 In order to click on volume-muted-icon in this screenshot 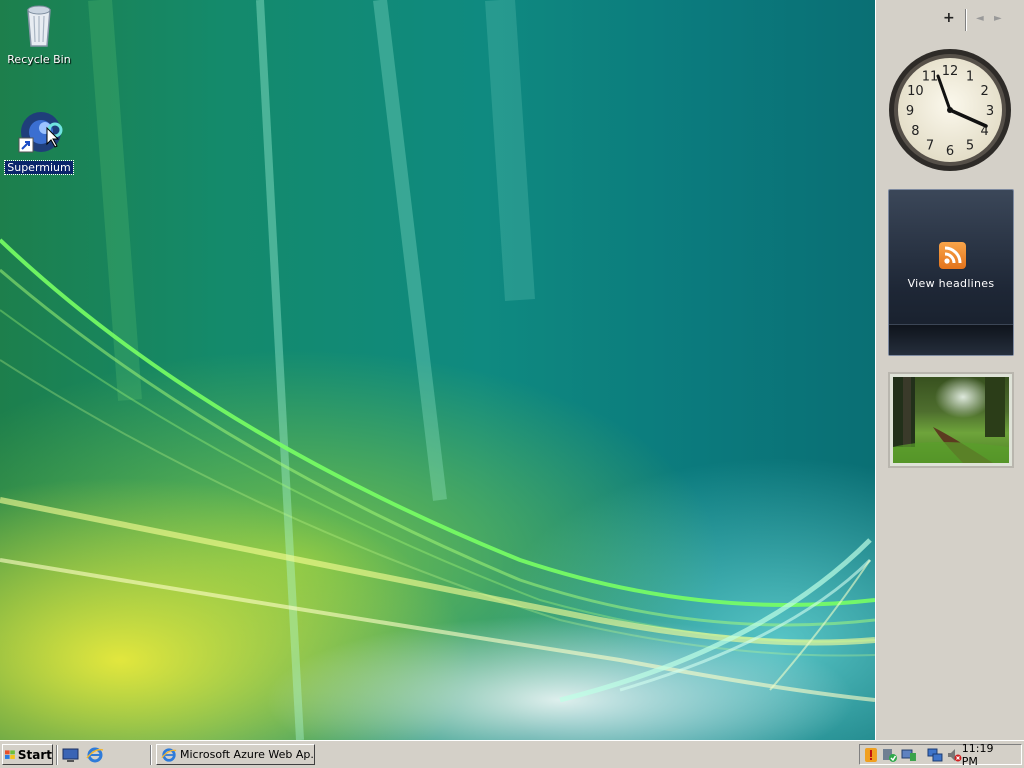, I will do `click(954, 755)`.